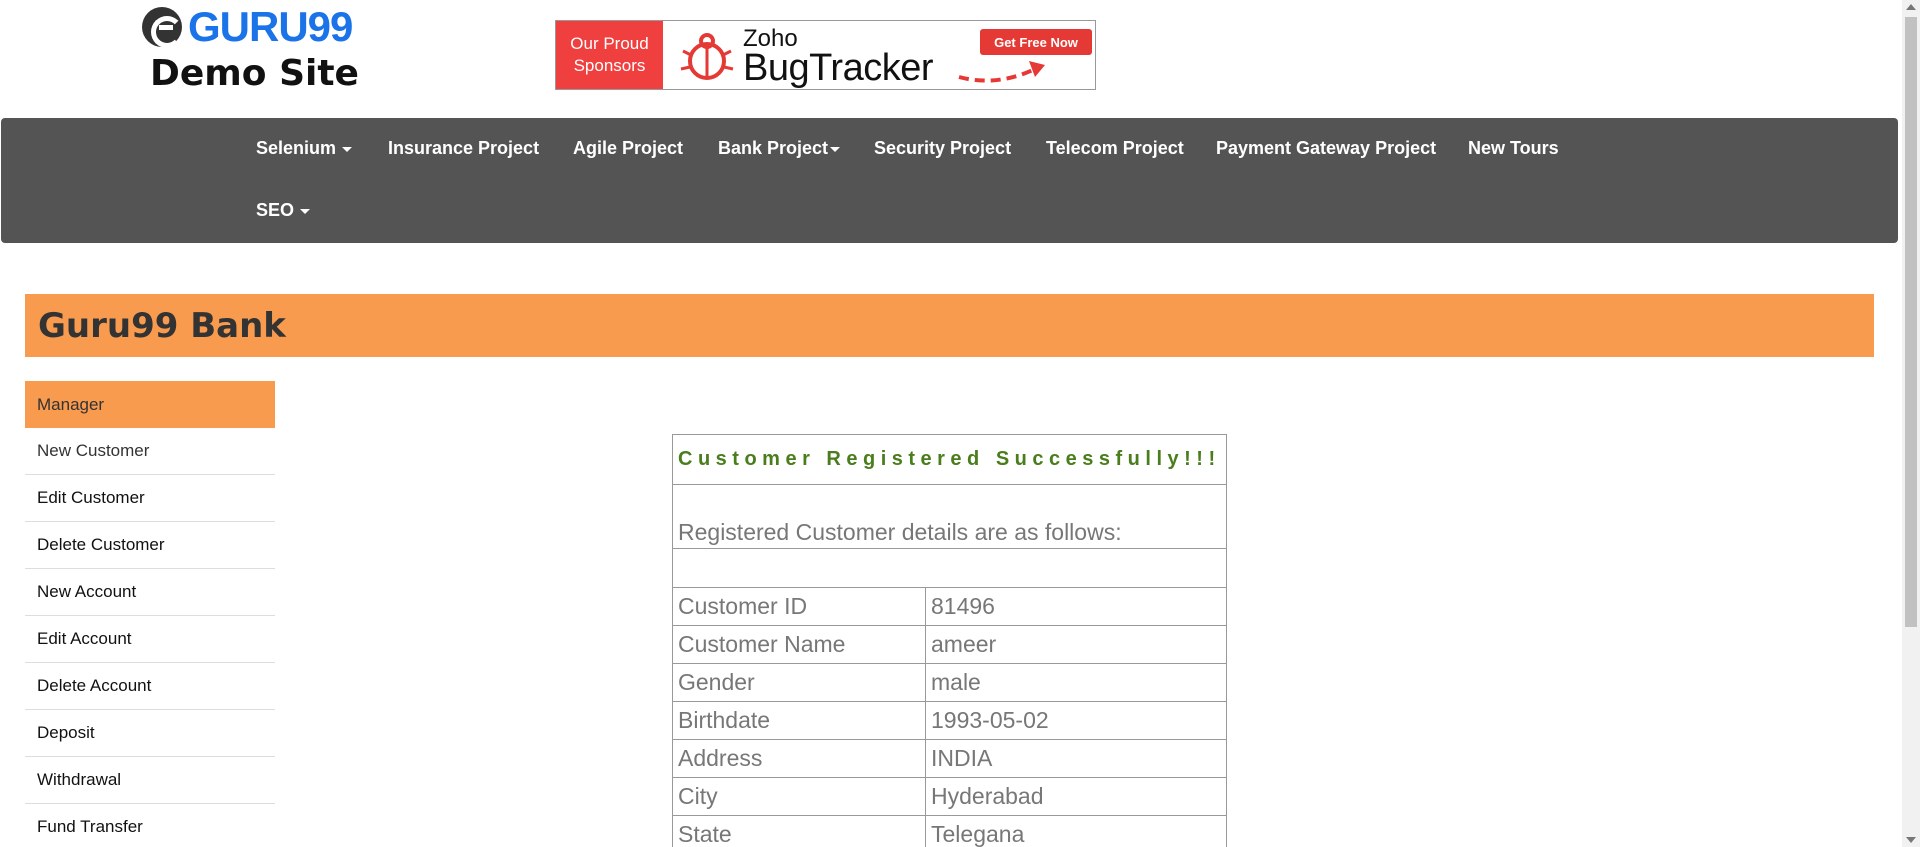 The width and height of the screenshot is (1920, 847). Describe the element at coordinates (150, 686) in the screenshot. I see `sidebar-item-delete-account: Delete Account` at that location.